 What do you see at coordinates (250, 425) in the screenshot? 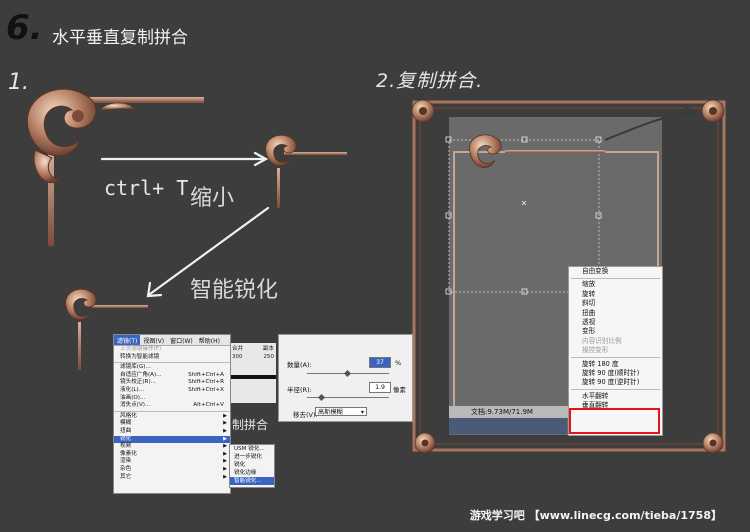
I see `partial-annotation: 制拼合` at bounding box center [250, 425].